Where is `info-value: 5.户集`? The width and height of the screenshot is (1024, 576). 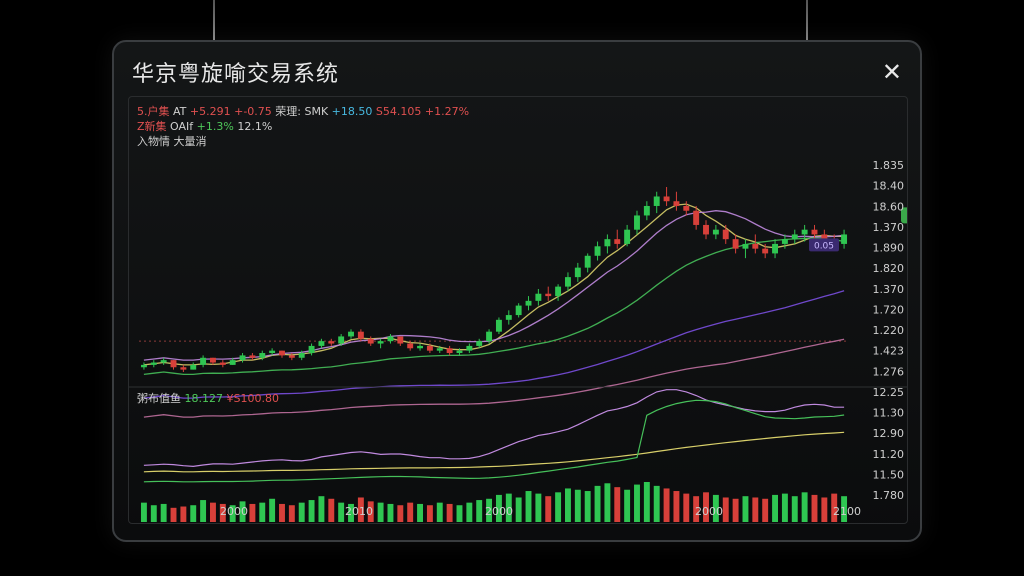
info-value: 5.户集 is located at coordinates (153, 111).